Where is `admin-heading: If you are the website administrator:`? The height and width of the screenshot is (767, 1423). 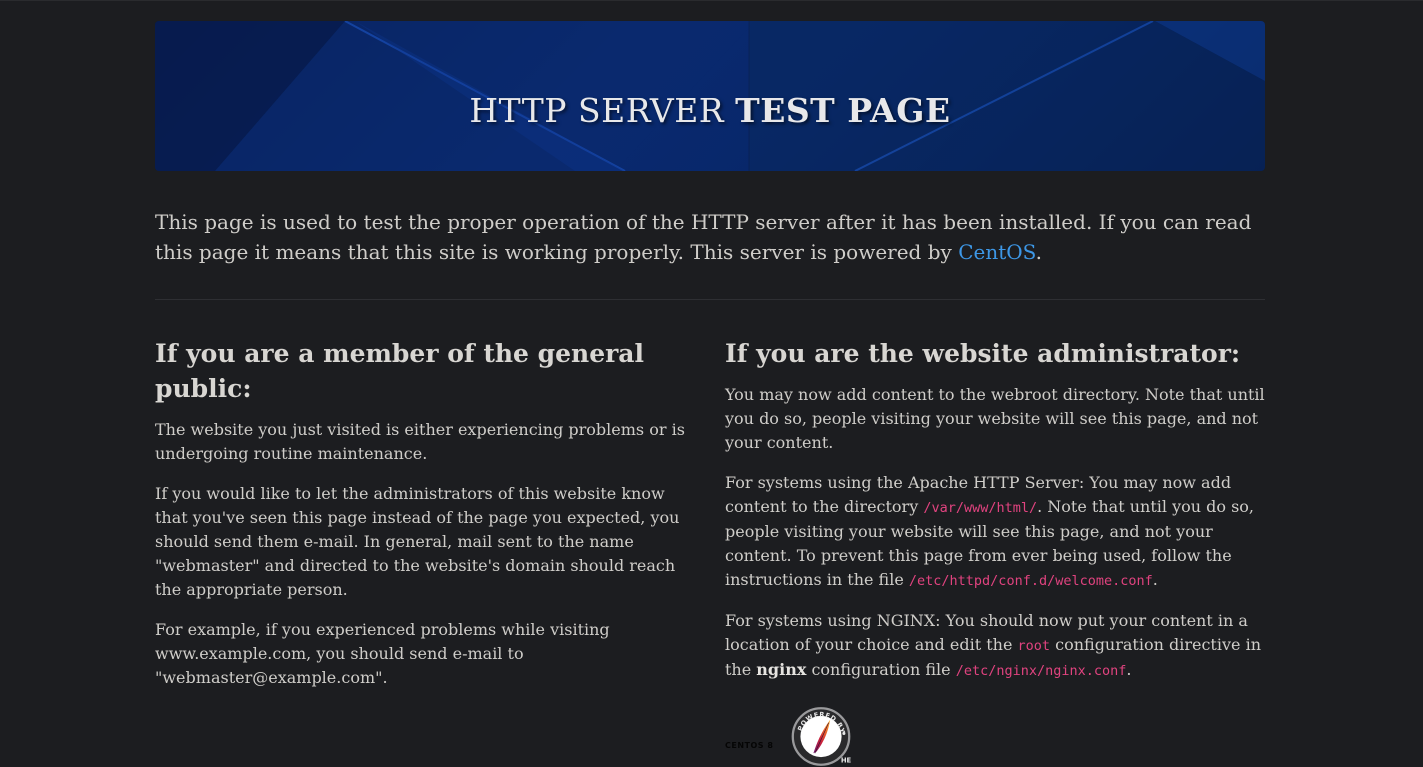 admin-heading: If you are the website administrator: is located at coordinates (983, 353).